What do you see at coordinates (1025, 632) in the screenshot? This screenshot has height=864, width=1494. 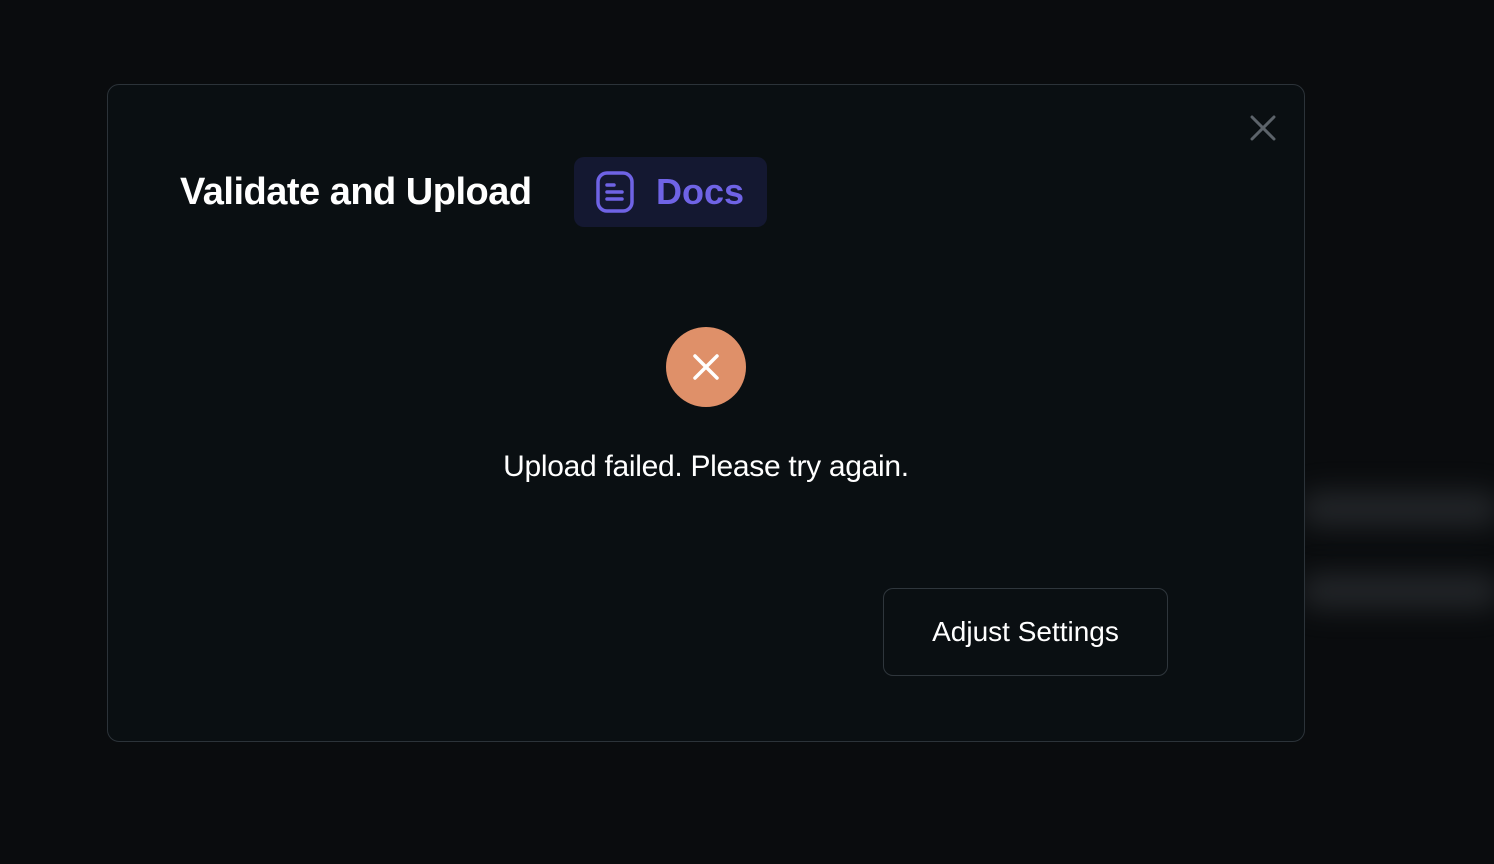 I see `adjust-settings-button: Adjust Settings` at bounding box center [1025, 632].